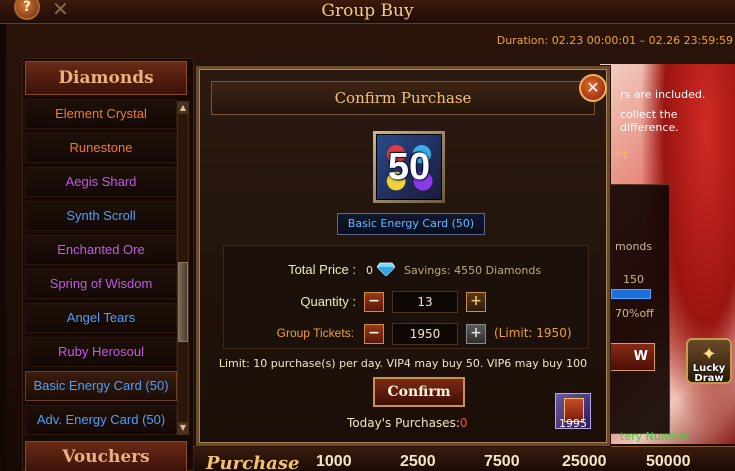 The height and width of the screenshot is (471, 735). What do you see at coordinates (473, 270) in the screenshot?
I see `savings-text: Savings: 4550 Diamonds` at bounding box center [473, 270].